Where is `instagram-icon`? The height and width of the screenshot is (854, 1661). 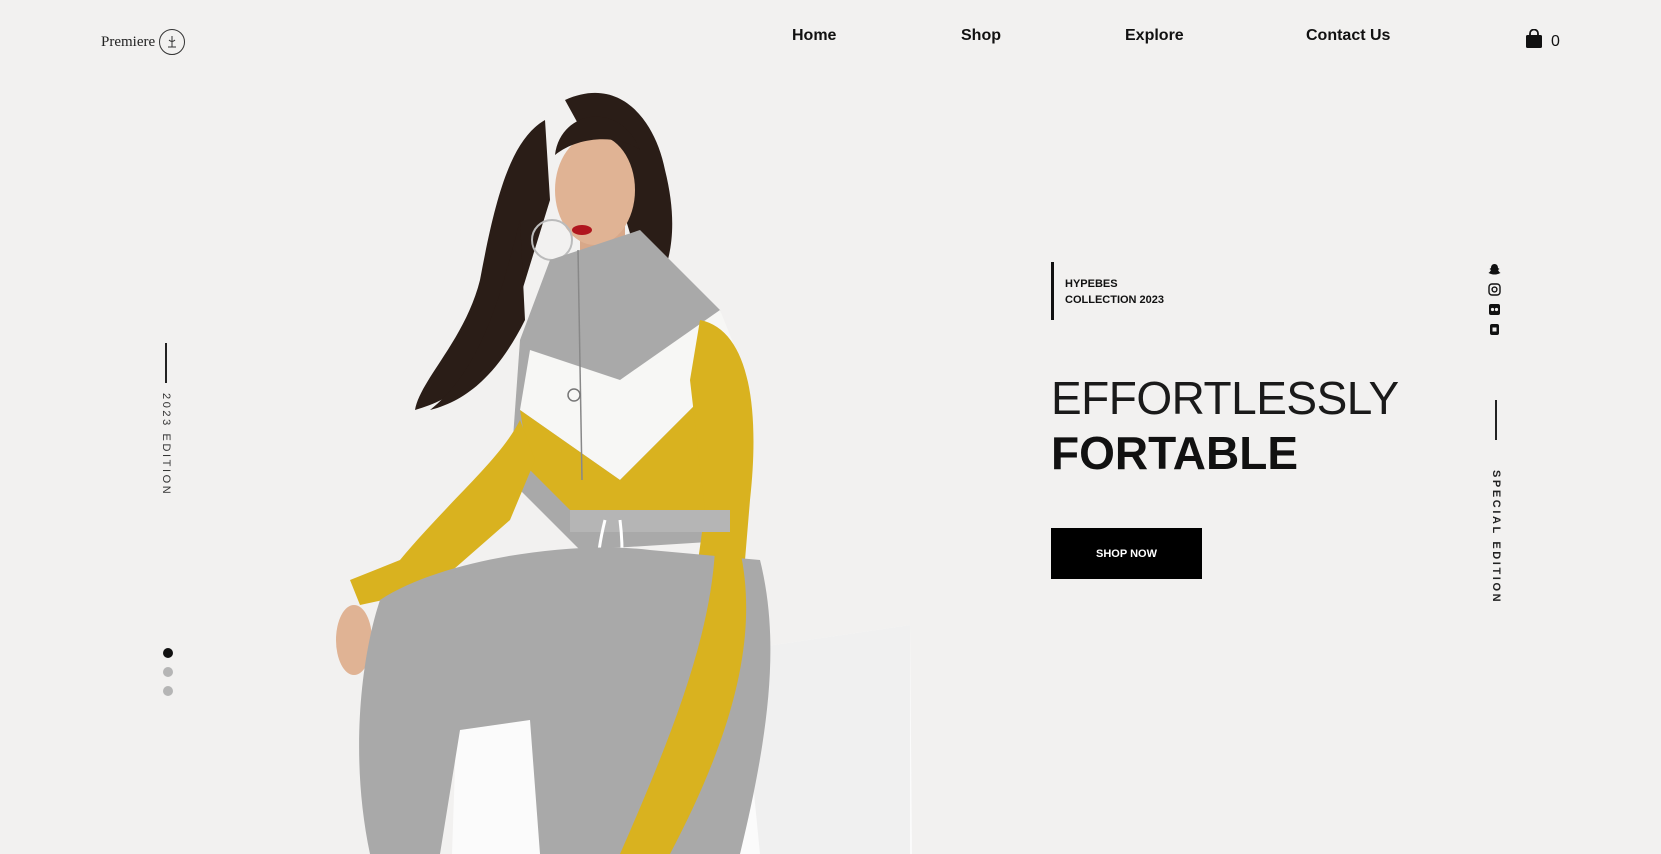
instagram-icon is located at coordinates (1494, 289).